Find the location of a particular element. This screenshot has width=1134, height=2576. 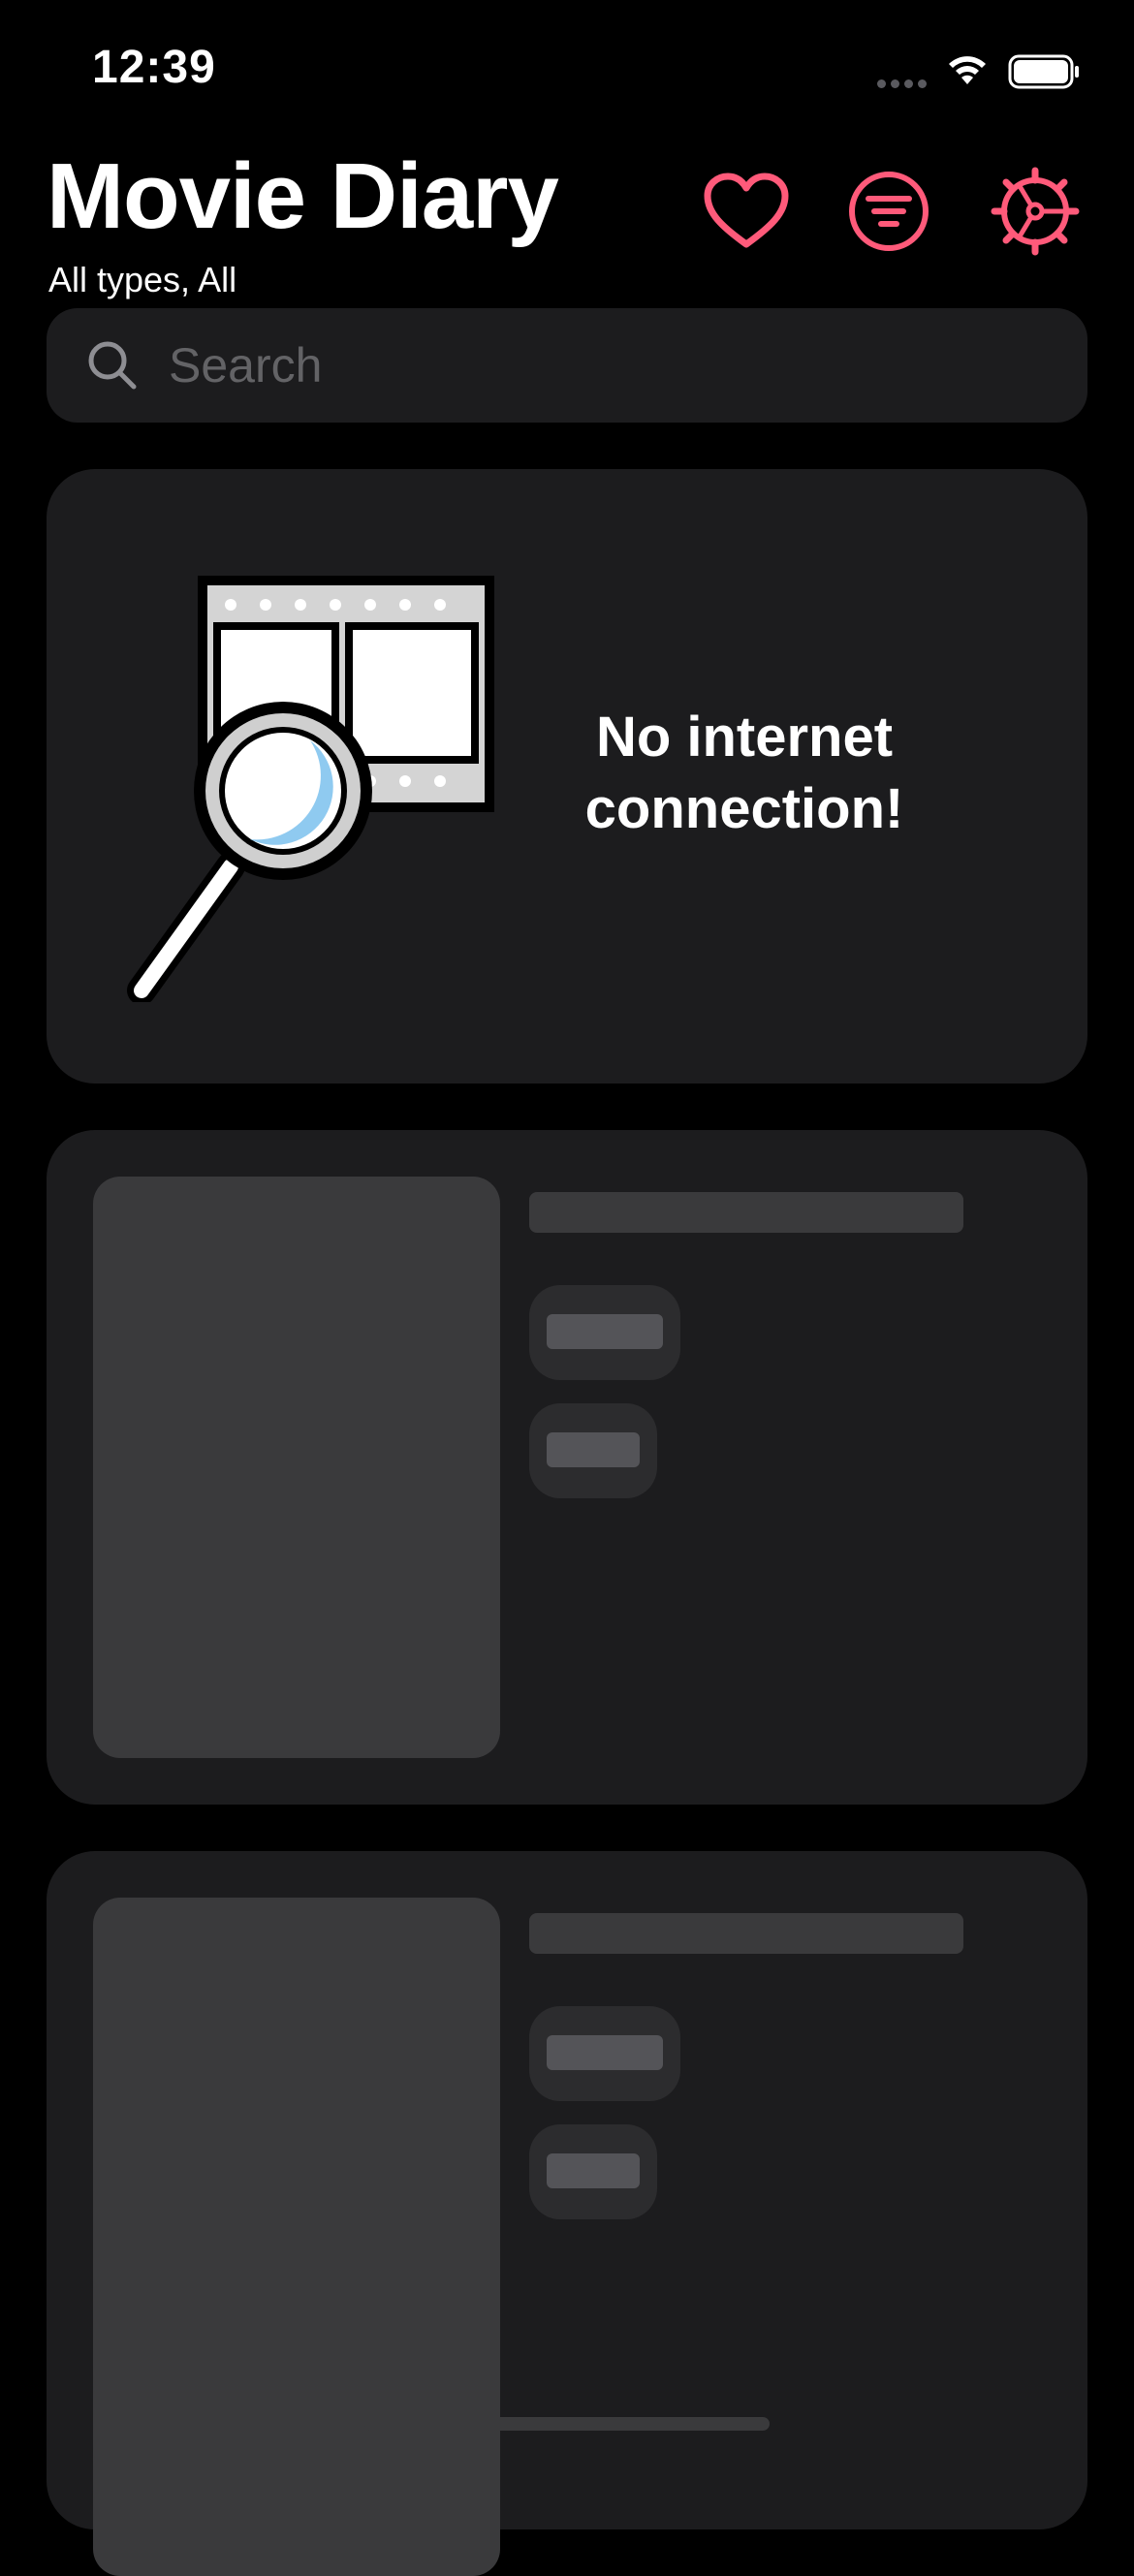

no-connection-message: No internet connection! is located at coordinates (744, 773).